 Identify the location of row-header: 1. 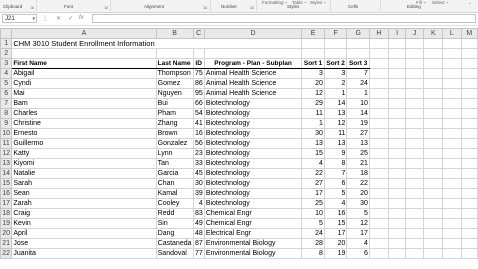
(6, 43).